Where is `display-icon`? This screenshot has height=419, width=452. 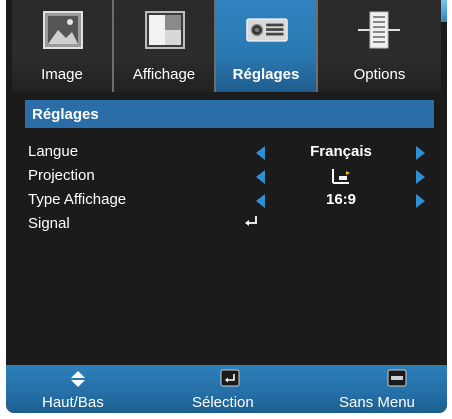 display-icon is located at coordinates (165, 30).